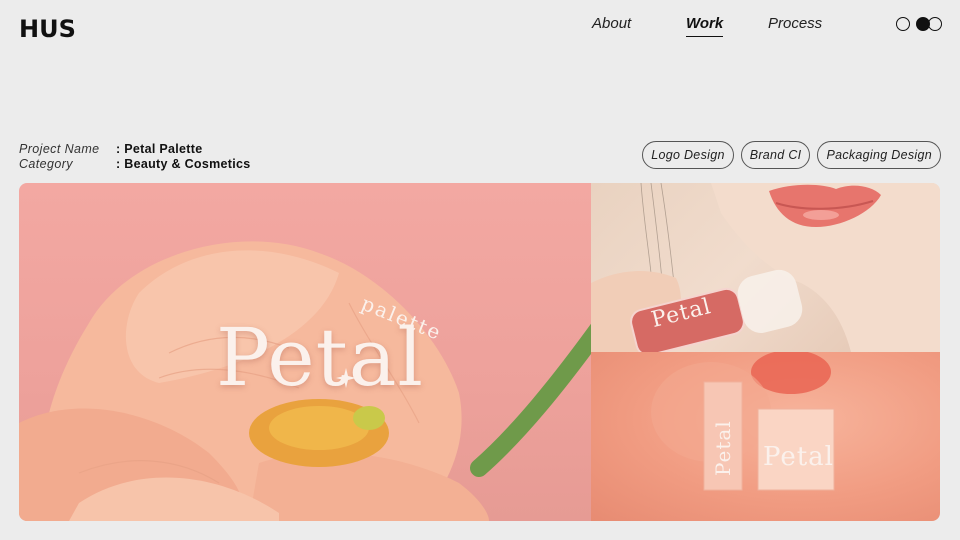 Image resolution: width=960 pixels, height=540 pixels. I want to click on tag-brand-ci: Brand CI, so click(775, 155).